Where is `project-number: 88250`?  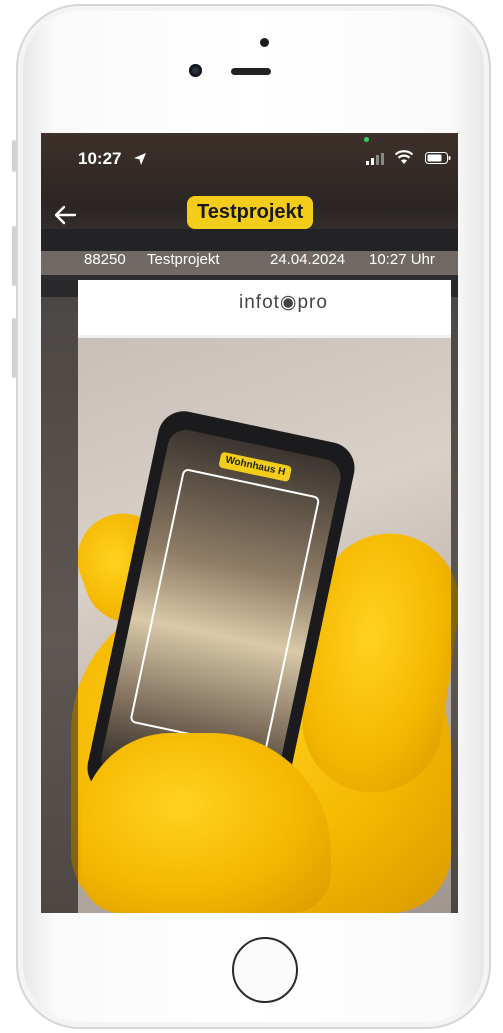
project-number: 88250 is located at coordinates (105, 259).